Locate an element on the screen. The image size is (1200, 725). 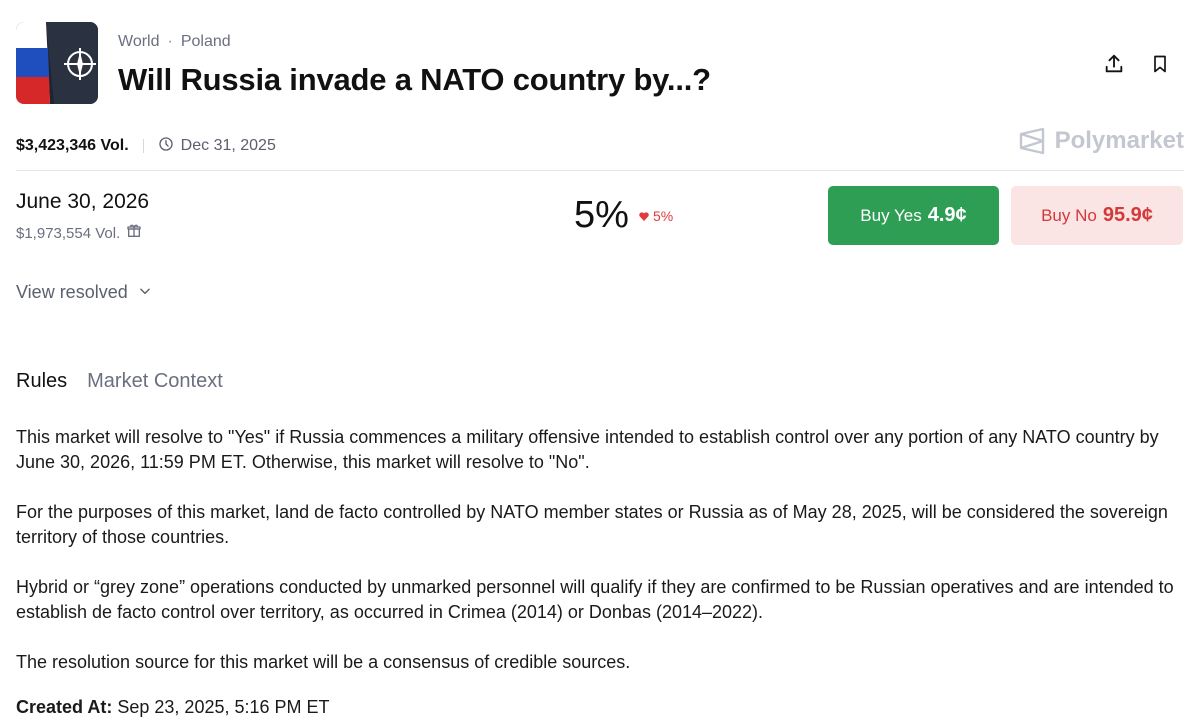
probability-change: 5% is located at coordinates (656, 216).